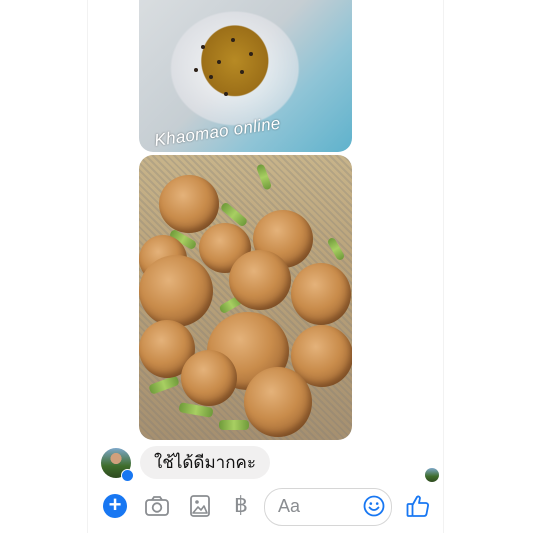  I want to click on plus-icon: +, so click(115, 506).